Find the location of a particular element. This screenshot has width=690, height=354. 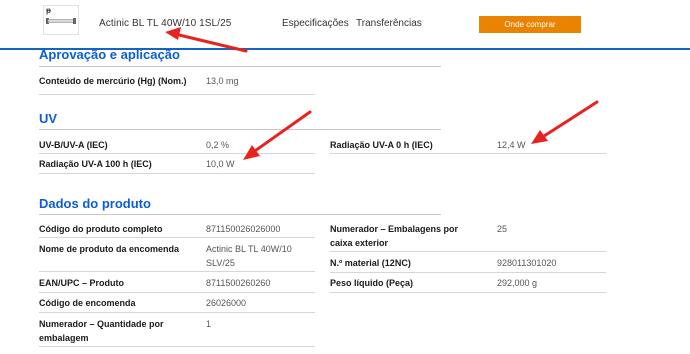

where-to-buy-button: Onde comprar is located at coordinates (530, 24).